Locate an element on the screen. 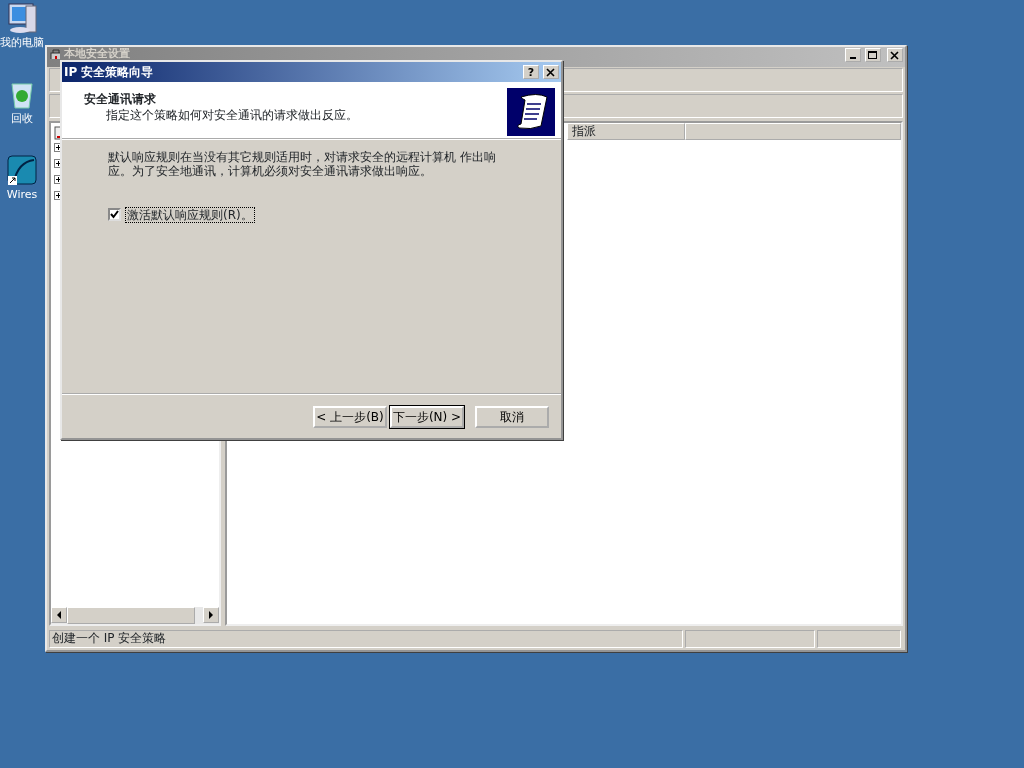 The height and width of the screenshot is (768, 1024). check-icon is located at coordinates (114, 215).